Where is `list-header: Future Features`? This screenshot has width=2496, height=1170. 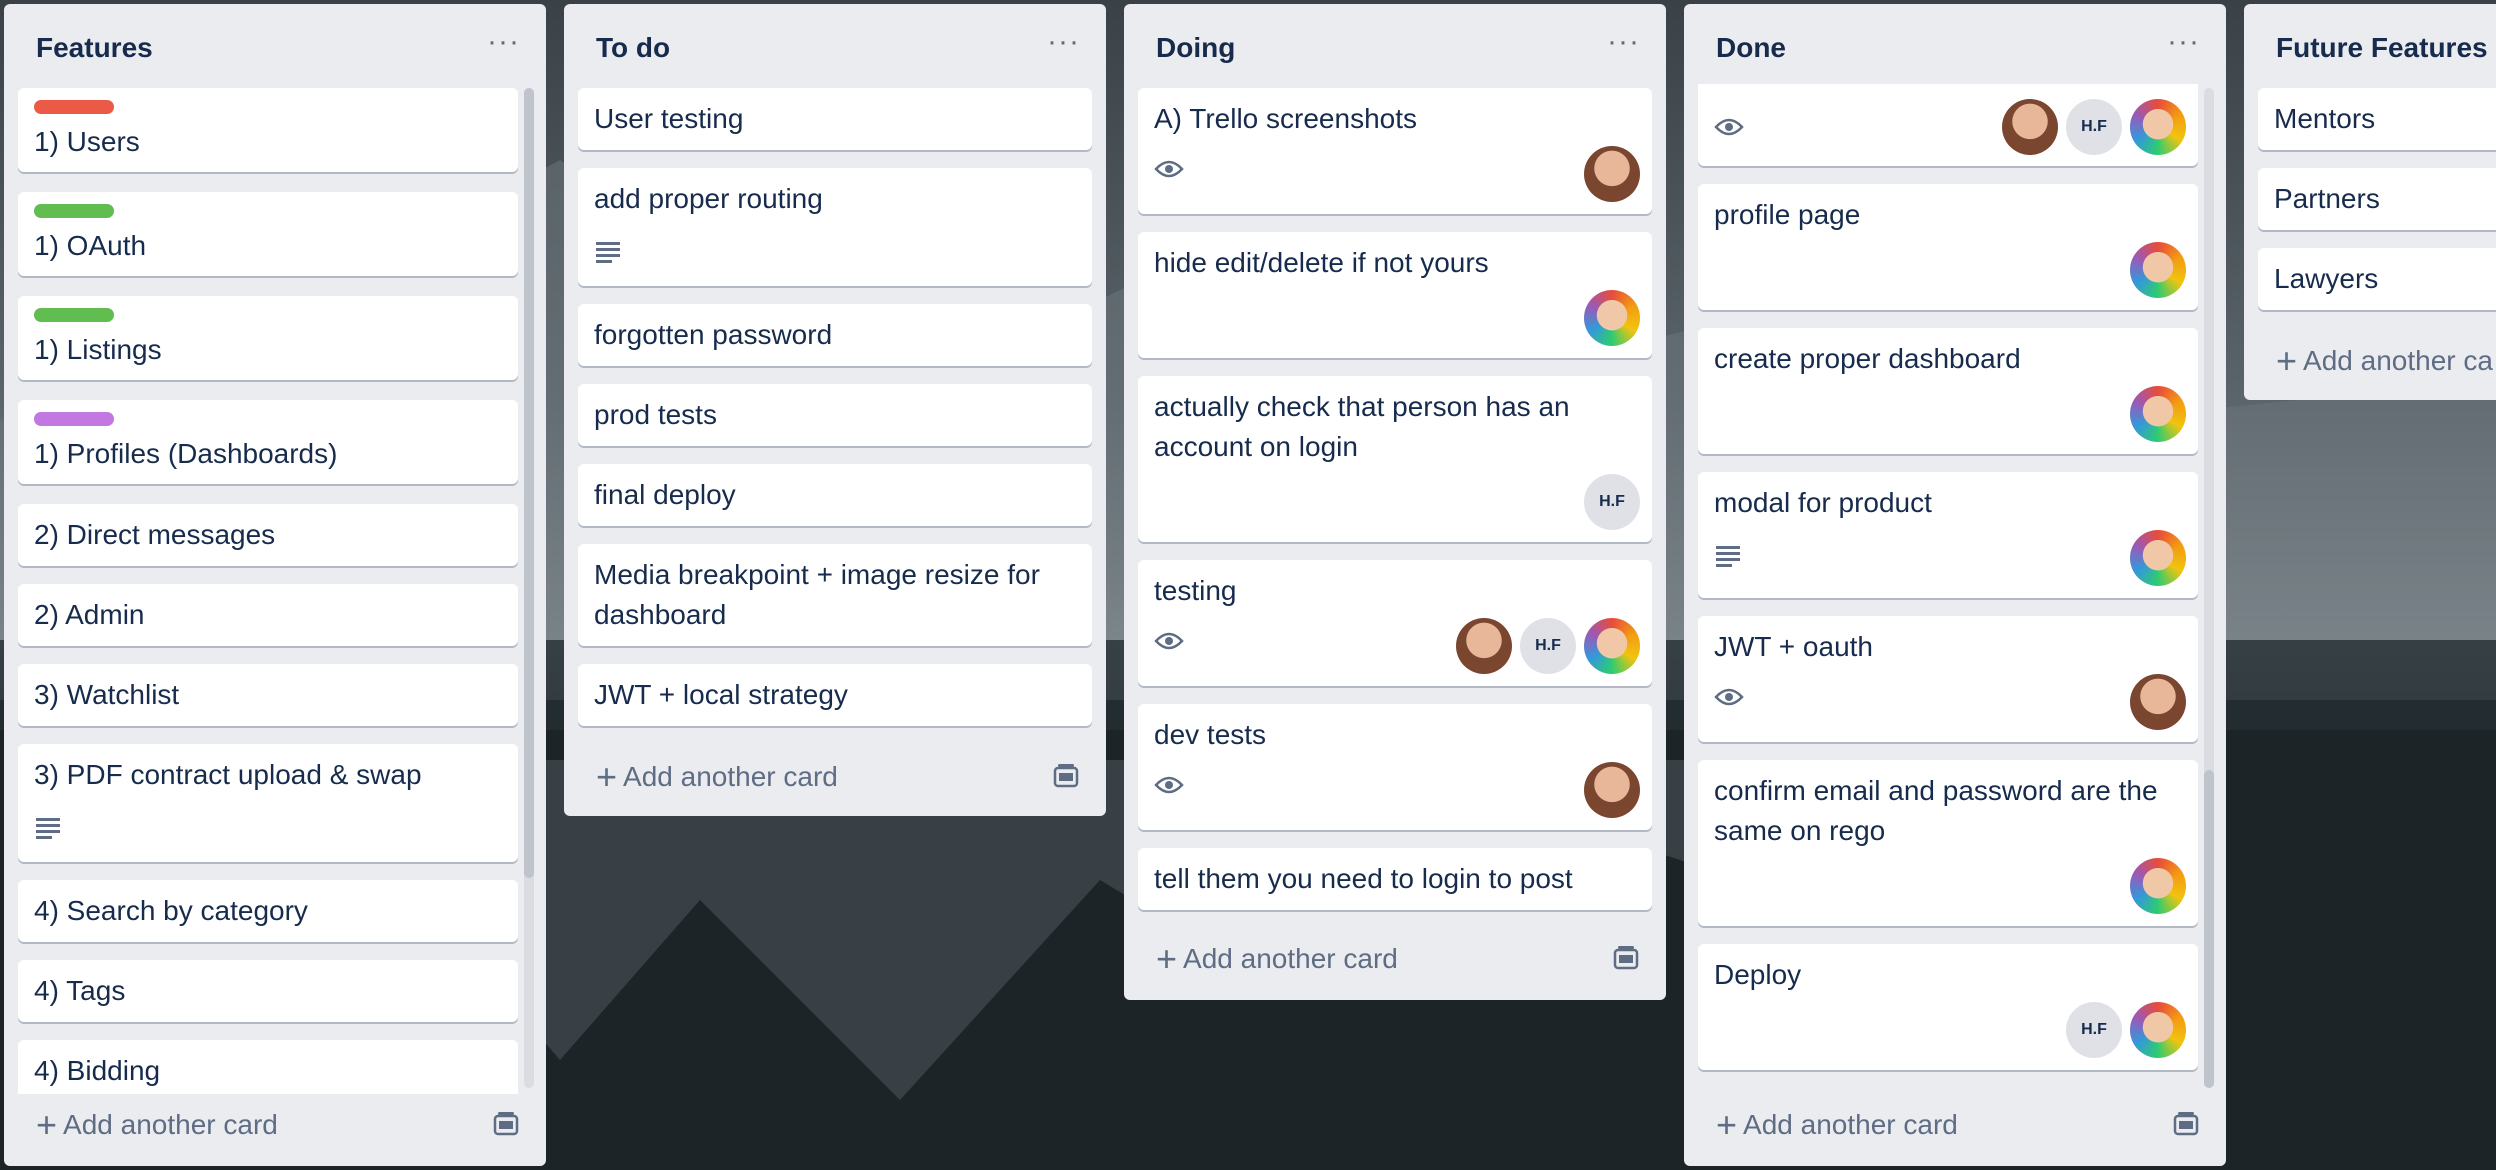 list-header: Future Features is located at coordinates (2370, 44).